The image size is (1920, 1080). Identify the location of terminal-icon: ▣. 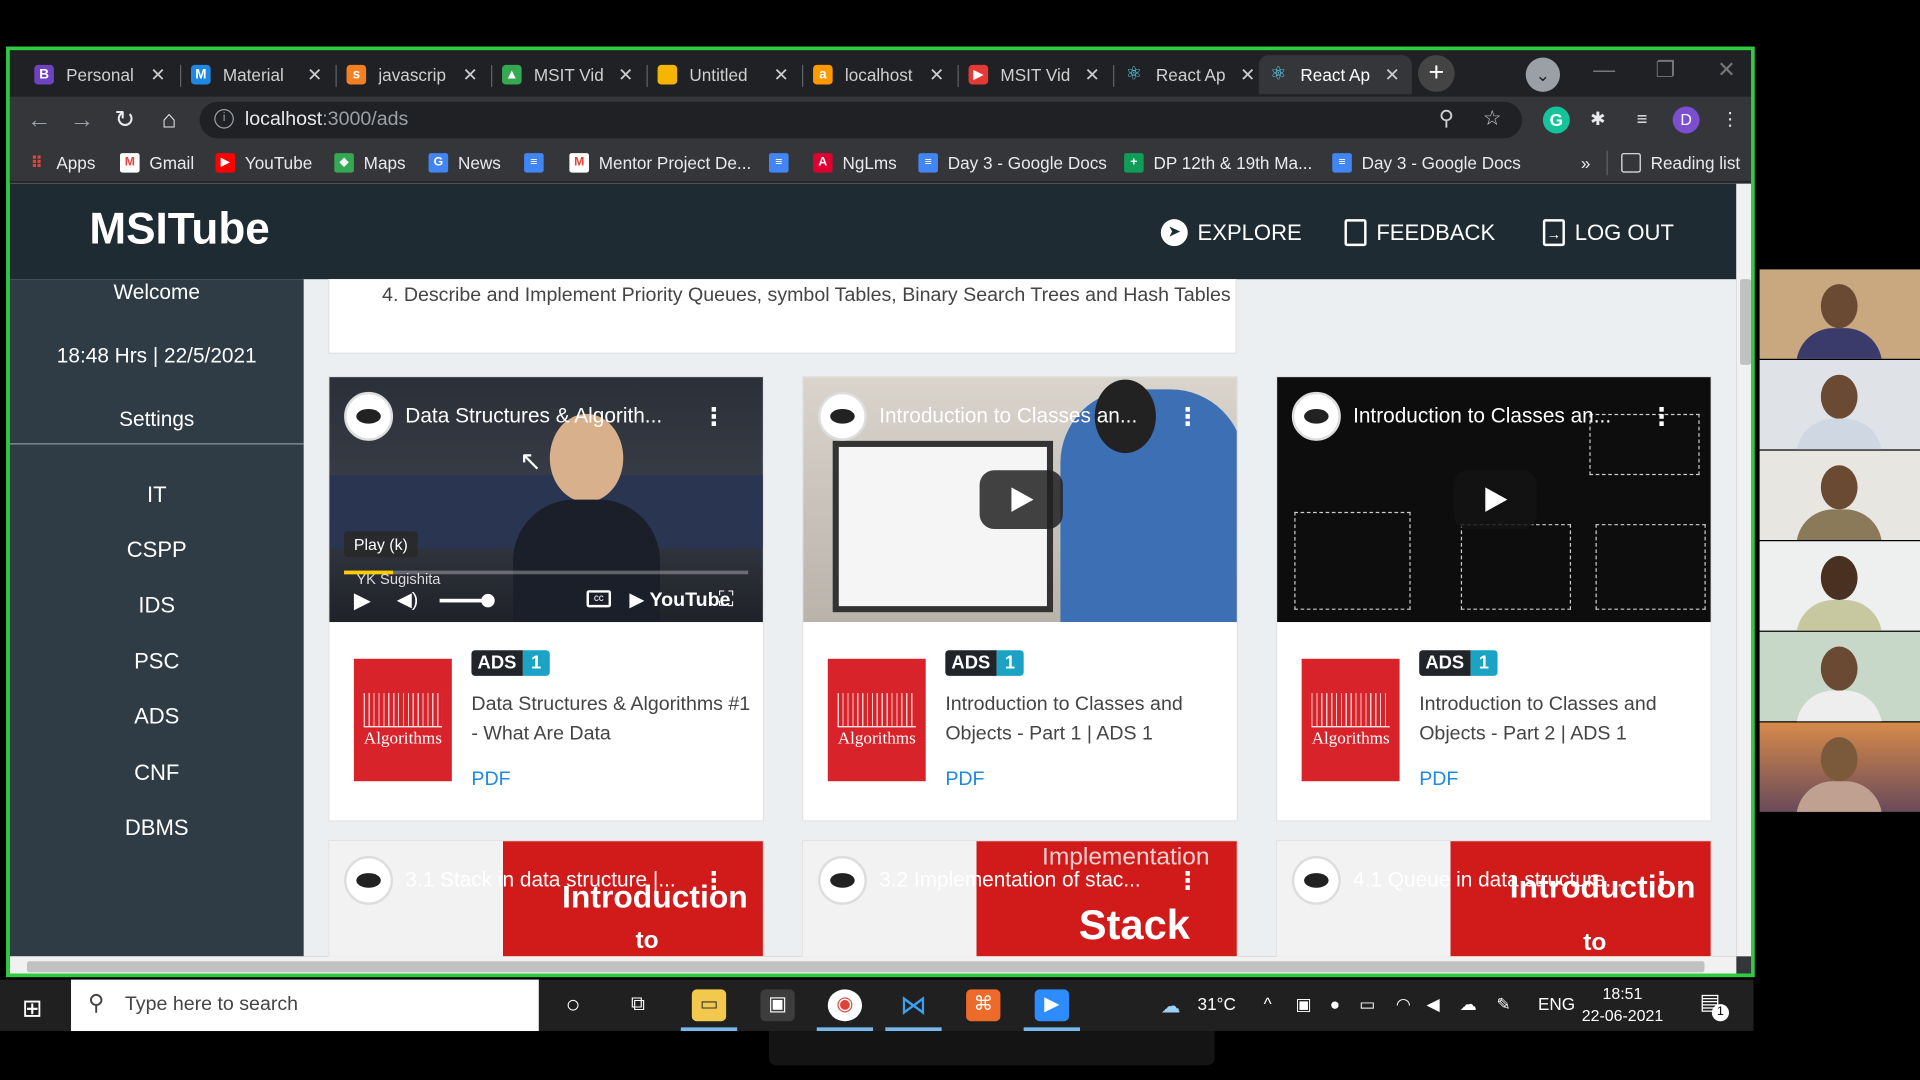
(777, 1005).